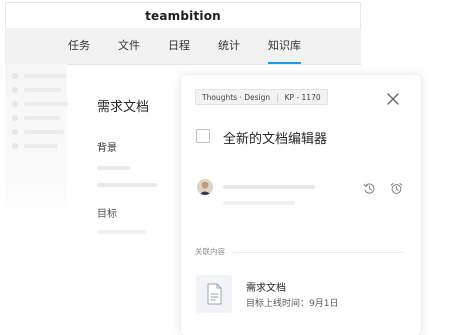  What do you see at coordinates (284, 46) in the screenshot?
I see `tab-knowledge-base: 知识库` at bounding box center [284, 46].